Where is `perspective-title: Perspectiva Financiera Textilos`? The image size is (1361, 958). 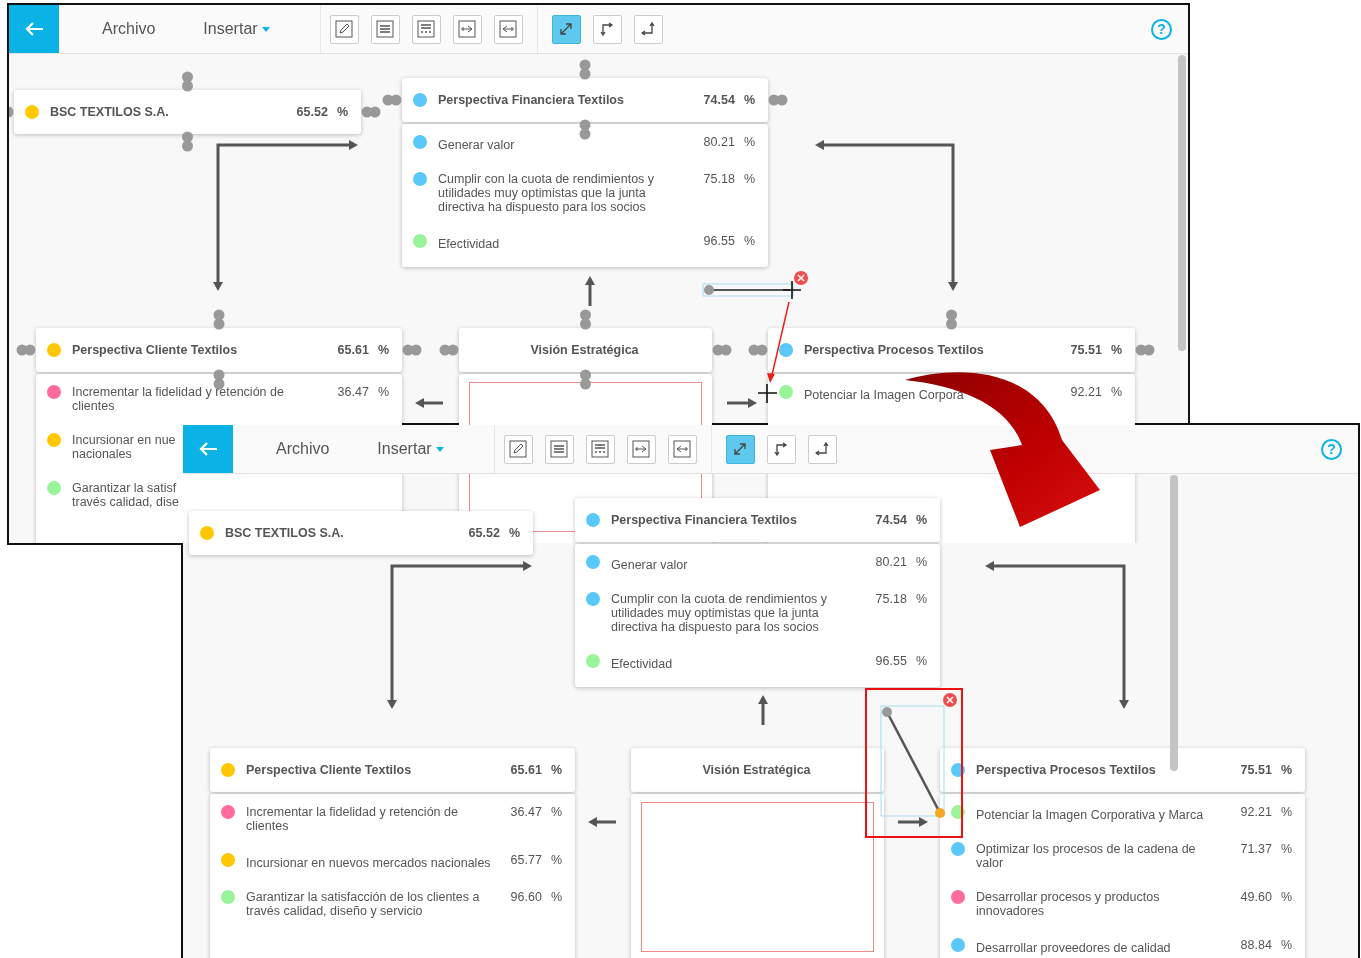 perspective-title: Perspectiva Financiera Textilos is located at coordinates (704, 520).